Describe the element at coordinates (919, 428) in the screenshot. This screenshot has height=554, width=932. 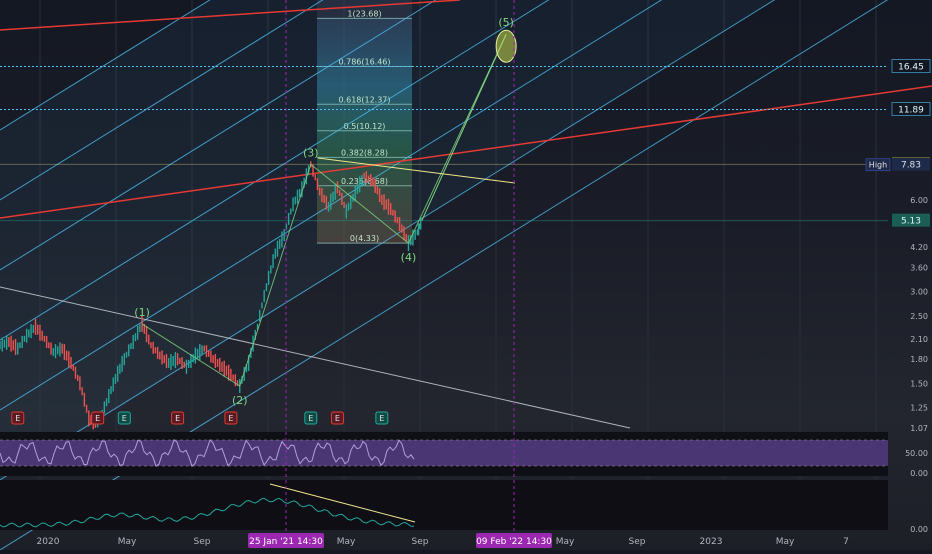
I see `price-axis-tick: 1.07` at that location.